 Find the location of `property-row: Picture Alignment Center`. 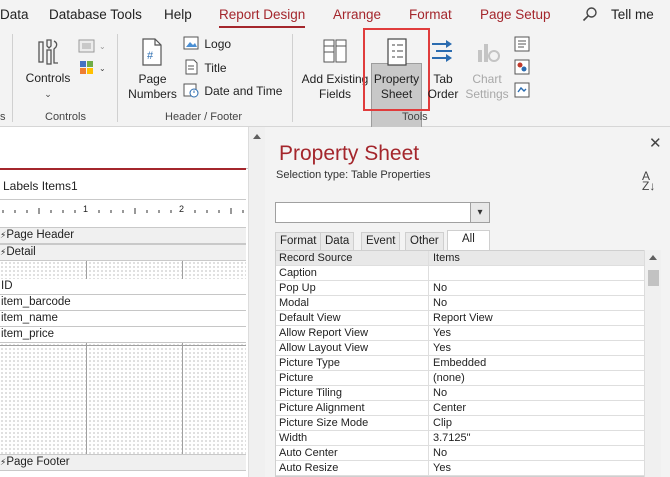

property-row: Picture Alignment Center is located at coordinates (460, 408).